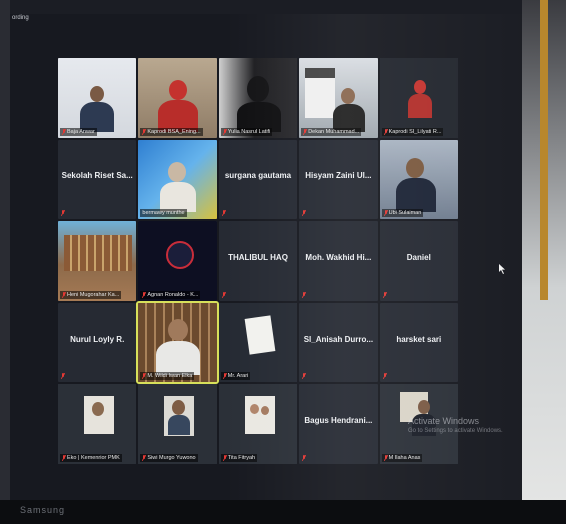 Image resolution: width=566 pixels, height=524 pixels. Describe the element at coordinates (238, 376) in the screenshot. I see `participant-name: Mr. Arari` at that location.